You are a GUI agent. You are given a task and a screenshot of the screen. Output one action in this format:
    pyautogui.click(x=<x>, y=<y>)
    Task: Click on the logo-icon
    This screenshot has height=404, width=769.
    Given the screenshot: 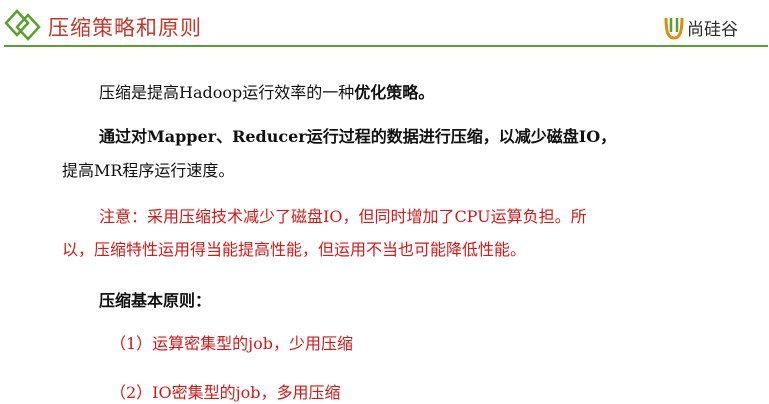 What is the action you would take?
    pyautogui.click(x=674, y=28)
    